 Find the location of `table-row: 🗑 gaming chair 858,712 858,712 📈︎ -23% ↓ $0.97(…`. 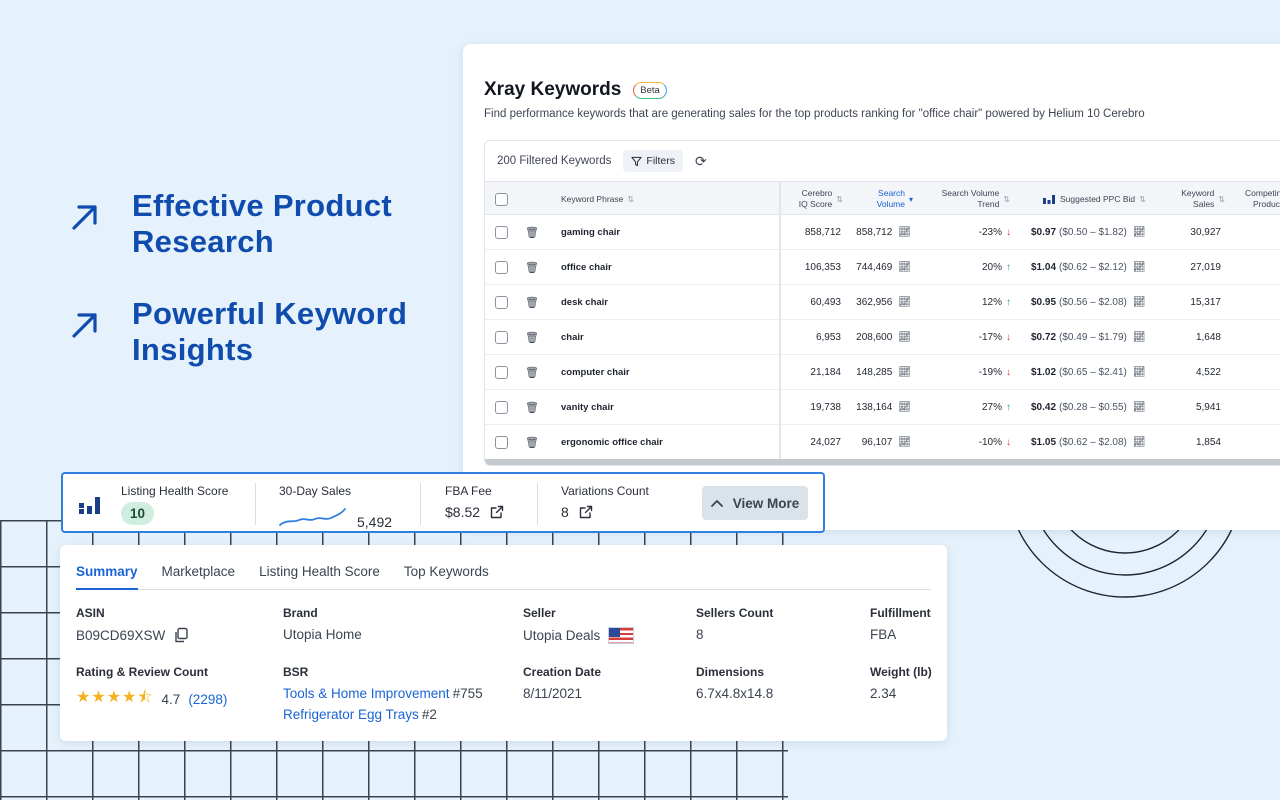

table-row: 🗑 gaming chair 858,712 858,712 📈︎ -23% ↓ $0.97(… is located at coordinates (882, 232).